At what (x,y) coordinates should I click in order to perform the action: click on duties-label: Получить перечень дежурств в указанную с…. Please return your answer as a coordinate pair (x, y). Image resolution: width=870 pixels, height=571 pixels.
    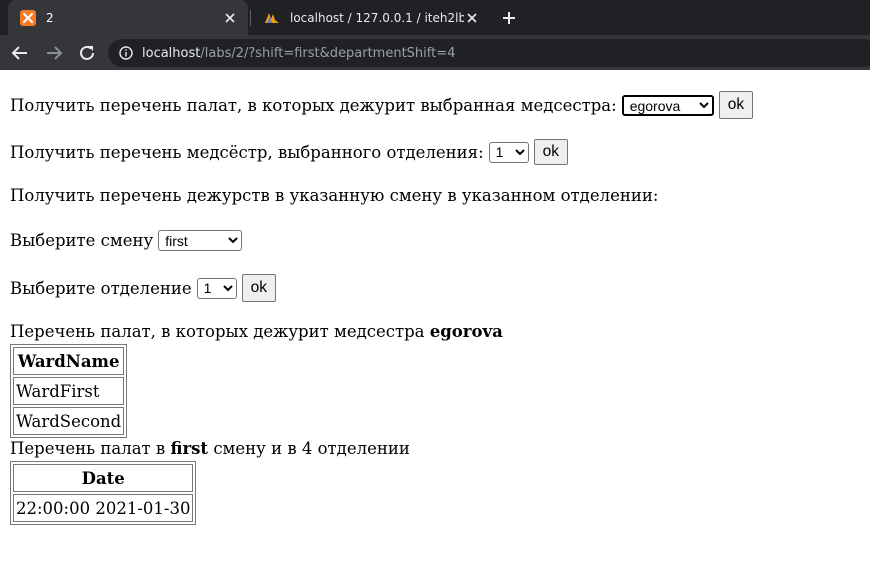
    Looking at the image, I should click on (334, 195).